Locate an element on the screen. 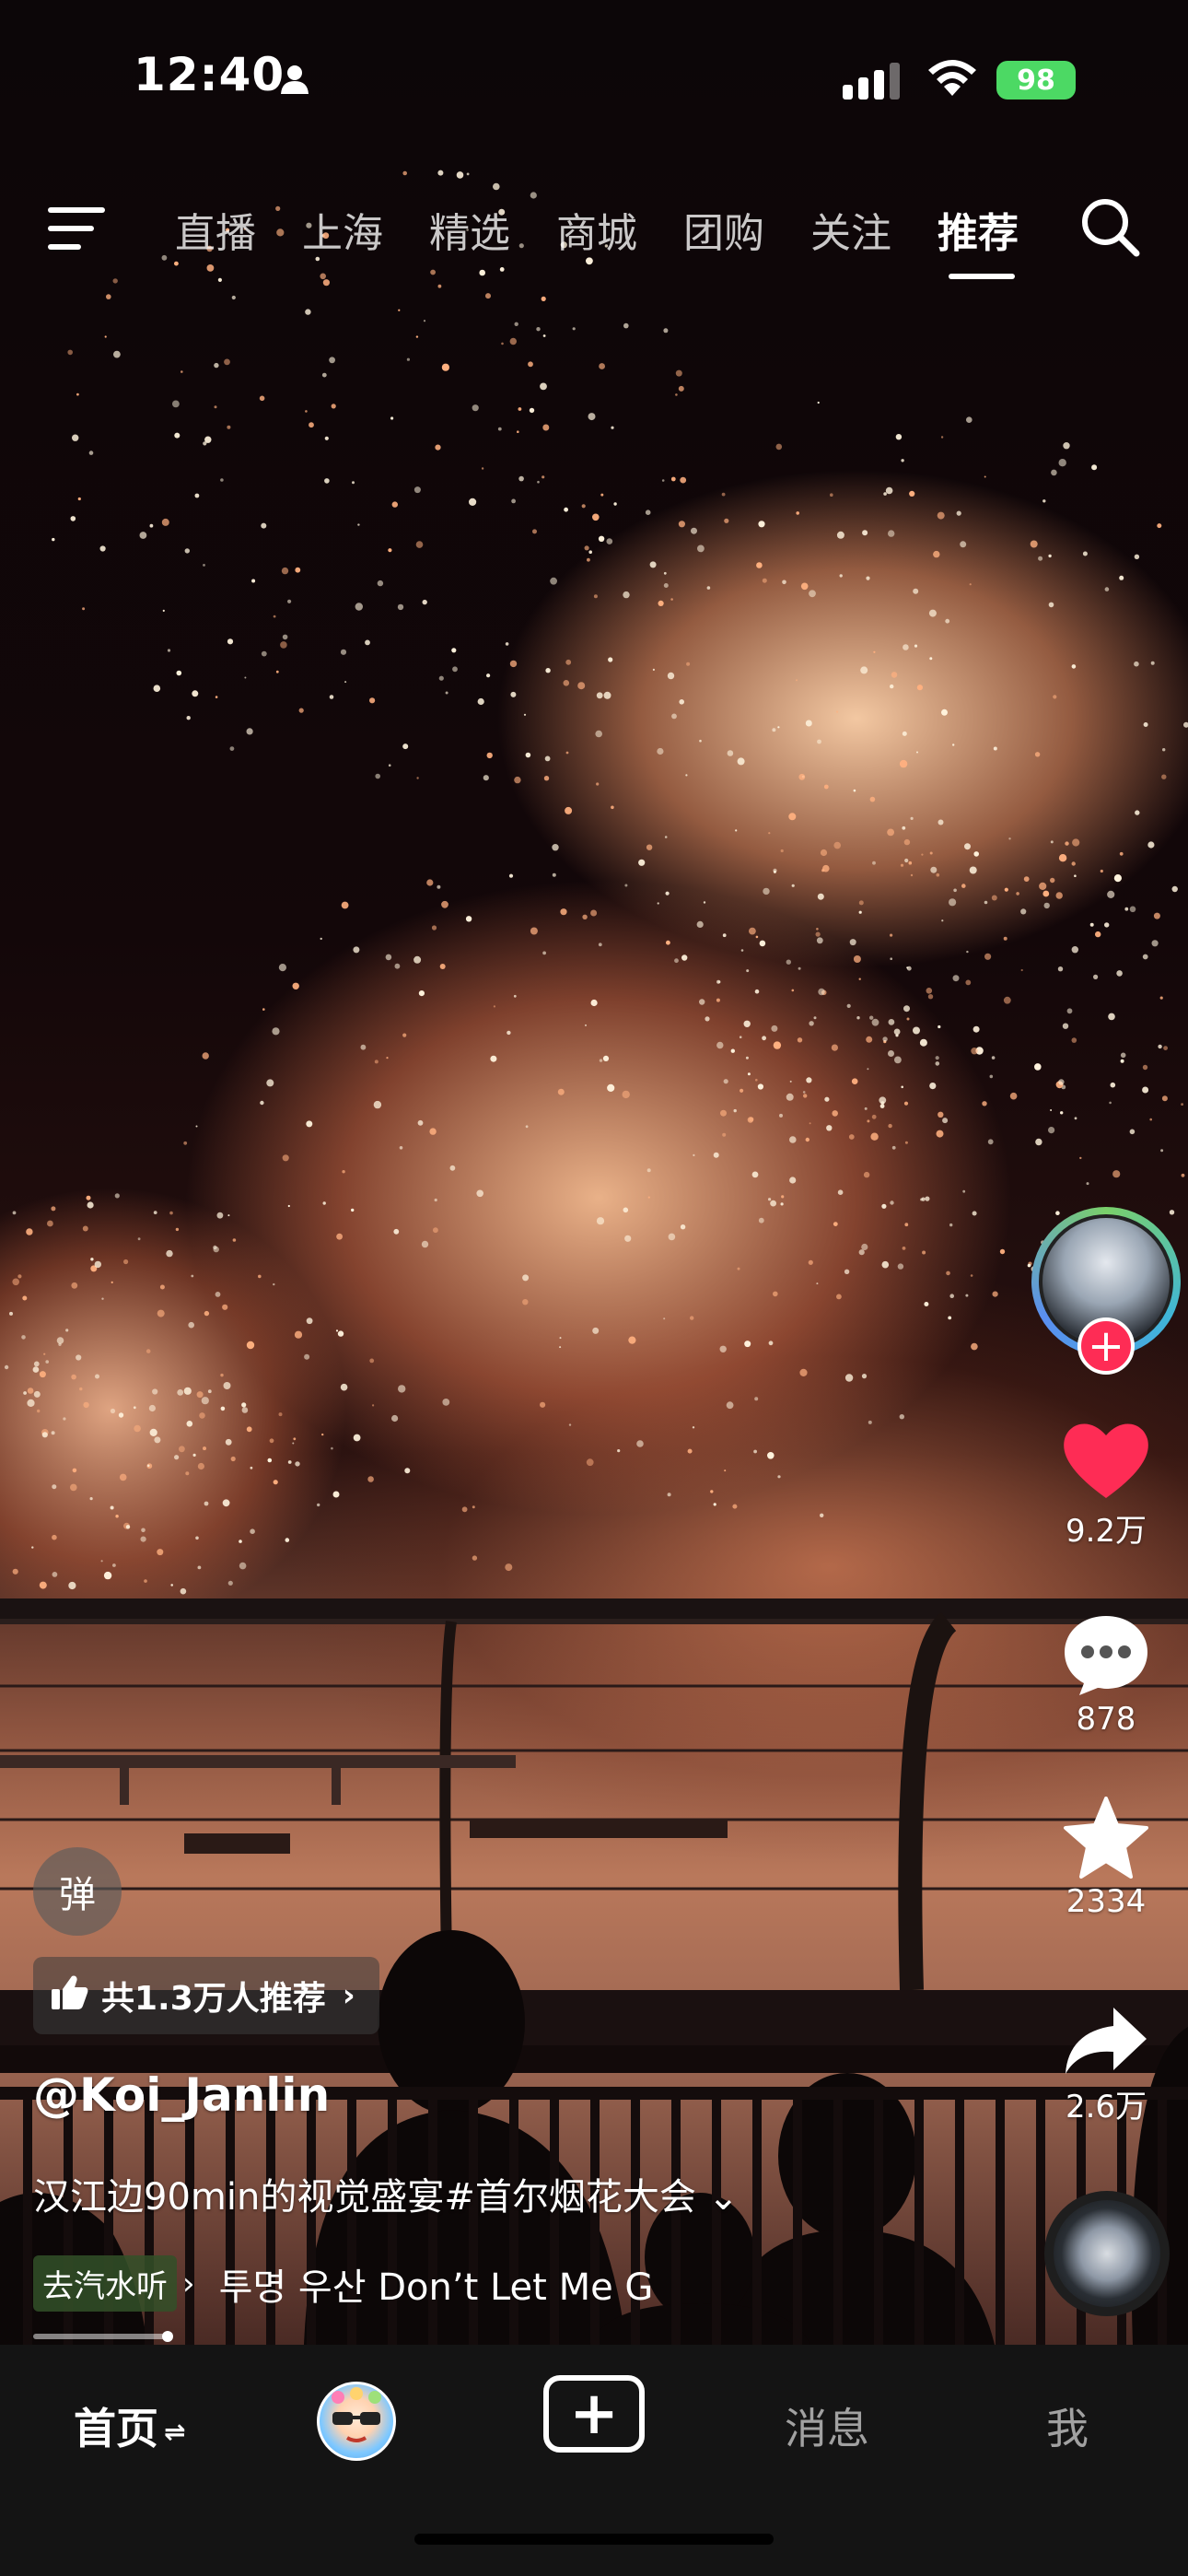 This screenshot has width=1188, height=2576. tab-group-buy: 团购 is located at coordinates (723, 229).